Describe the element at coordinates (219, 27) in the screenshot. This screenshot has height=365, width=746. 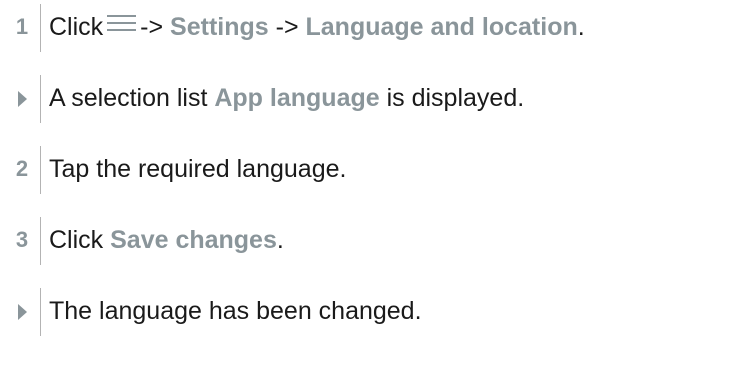
I see `menu-path-settings: Settings` at that location.